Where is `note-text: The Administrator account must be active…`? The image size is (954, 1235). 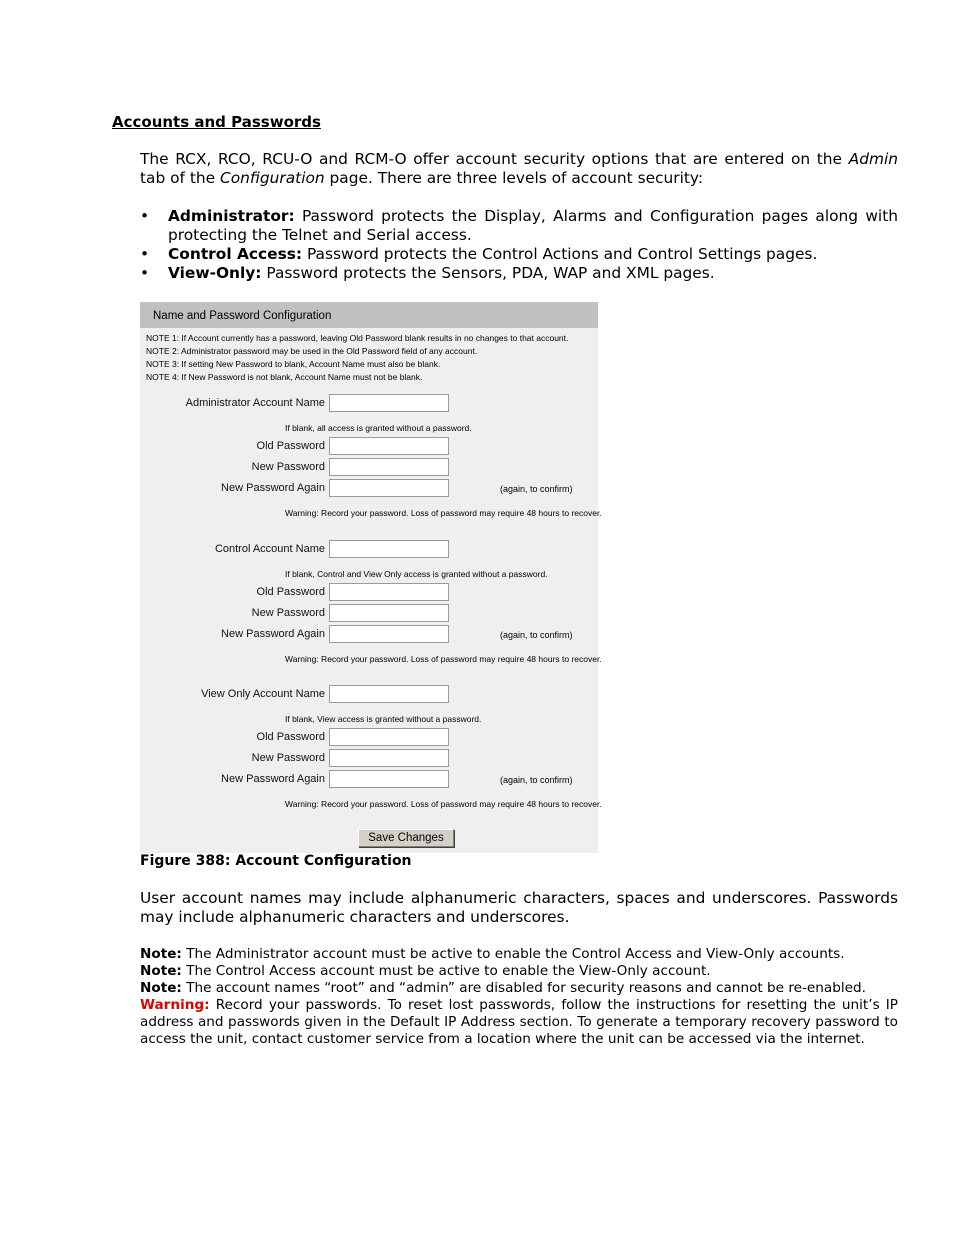 note-text: The Administrator account must be active… is located at coordinates (513, 954).